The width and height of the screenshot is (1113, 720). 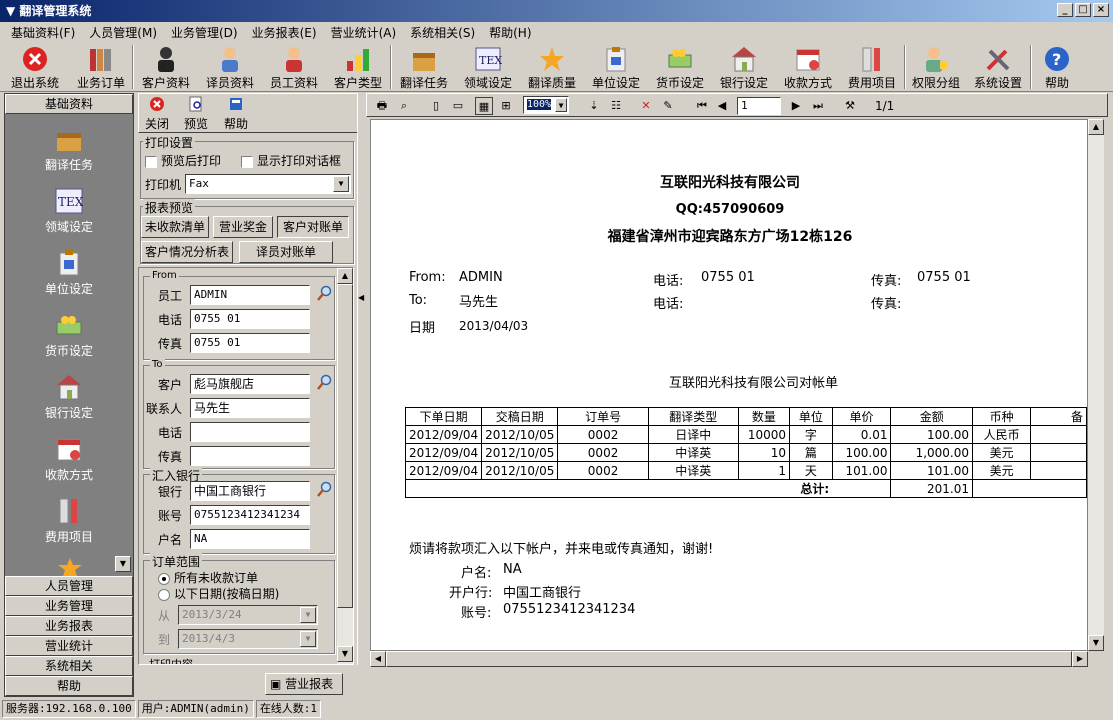 I want to click on translation-quality-button: 翻译质量, so click(x=552, y=67).